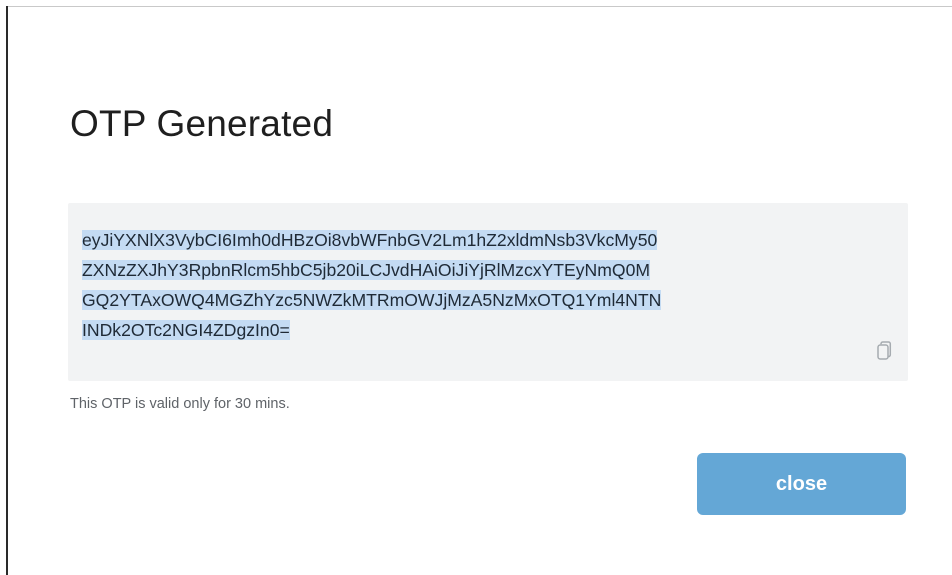 This screenshot has height=575, width=952. Describe the element at coordinates (180, 404) in the screenshot. I see `otp-validity-note: This OTP is valid only for 30 mins.` at that location.